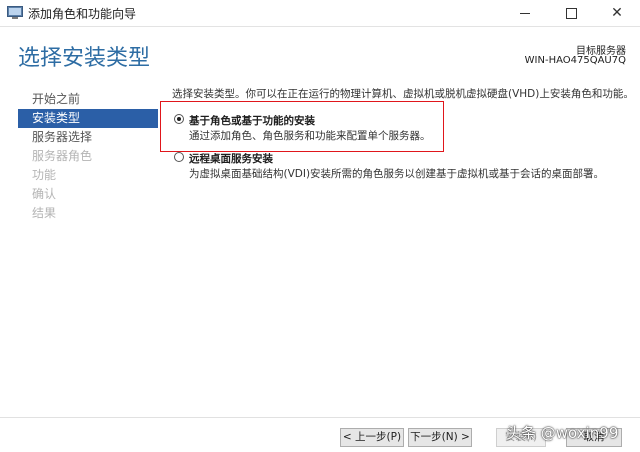  What do you see at coordinates (44, 213) in the screenshot?
I see `nav-item-results: 结果` at bounding box center [44, 213].